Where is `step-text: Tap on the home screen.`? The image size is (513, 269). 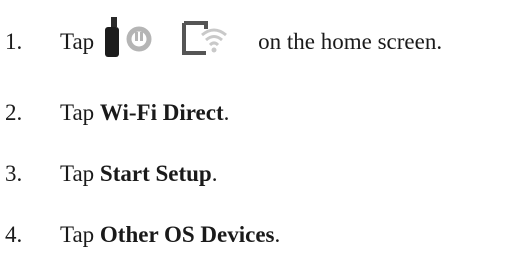 step-text: Tap on the home screen. is located at coordinates (251, 42).